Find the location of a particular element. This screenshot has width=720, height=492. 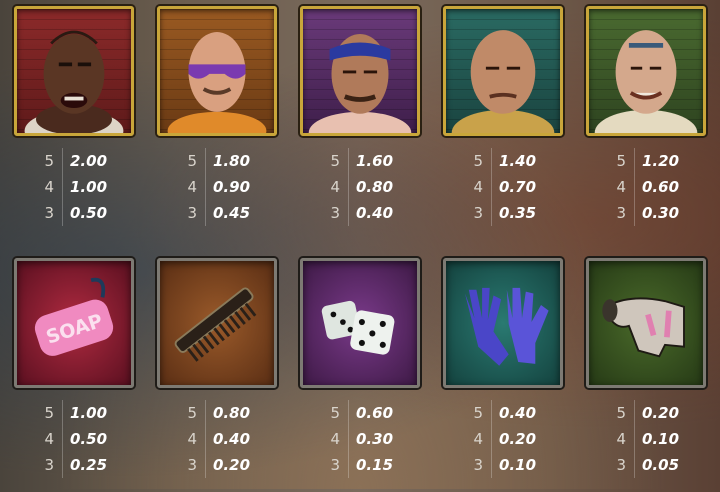

paytable-values: 5 0.20 4 0.10 3 0.05 is located at coordinates (649, 439).